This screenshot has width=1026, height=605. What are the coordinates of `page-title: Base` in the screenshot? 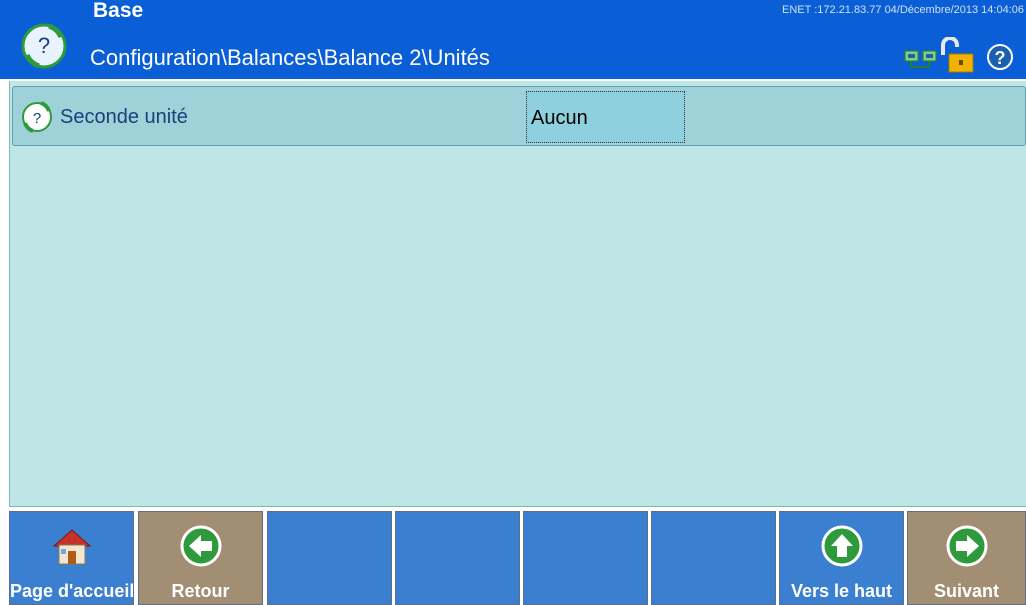 It's located at (118, 11).